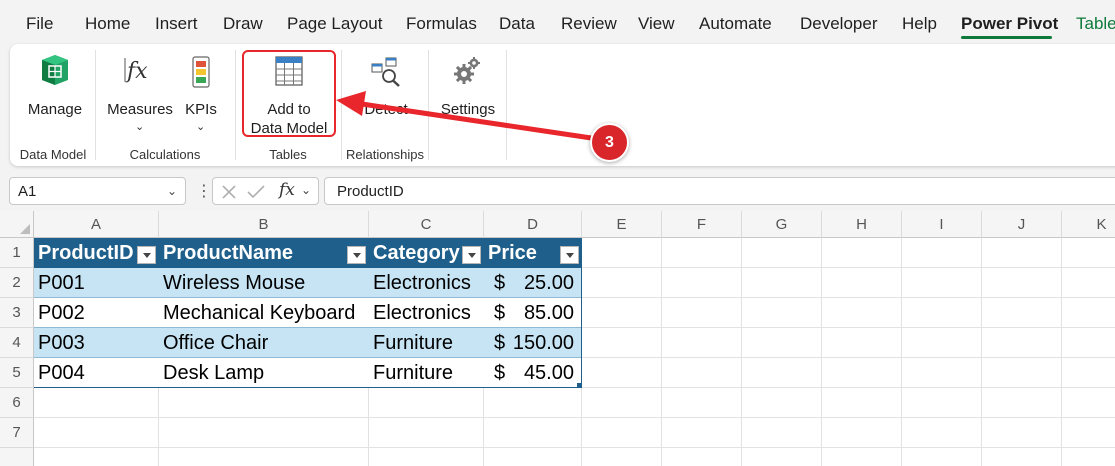  What do you see at coordinates (719, 191) in the screenshot?
I see `formula-input: ProductID` at bounding box center [719, 191].